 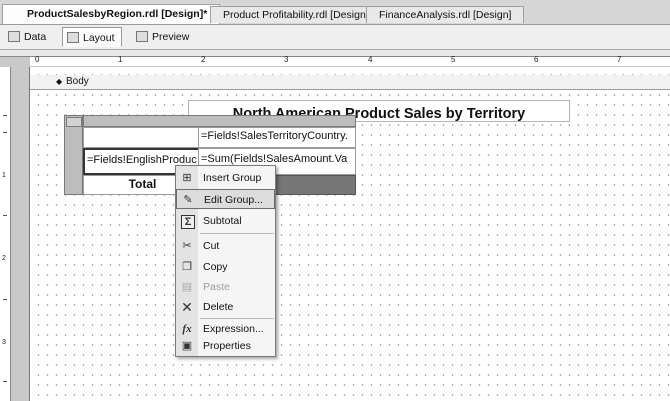 I want to click on tab-layout-label: Layout, so click(x=99, y=38).